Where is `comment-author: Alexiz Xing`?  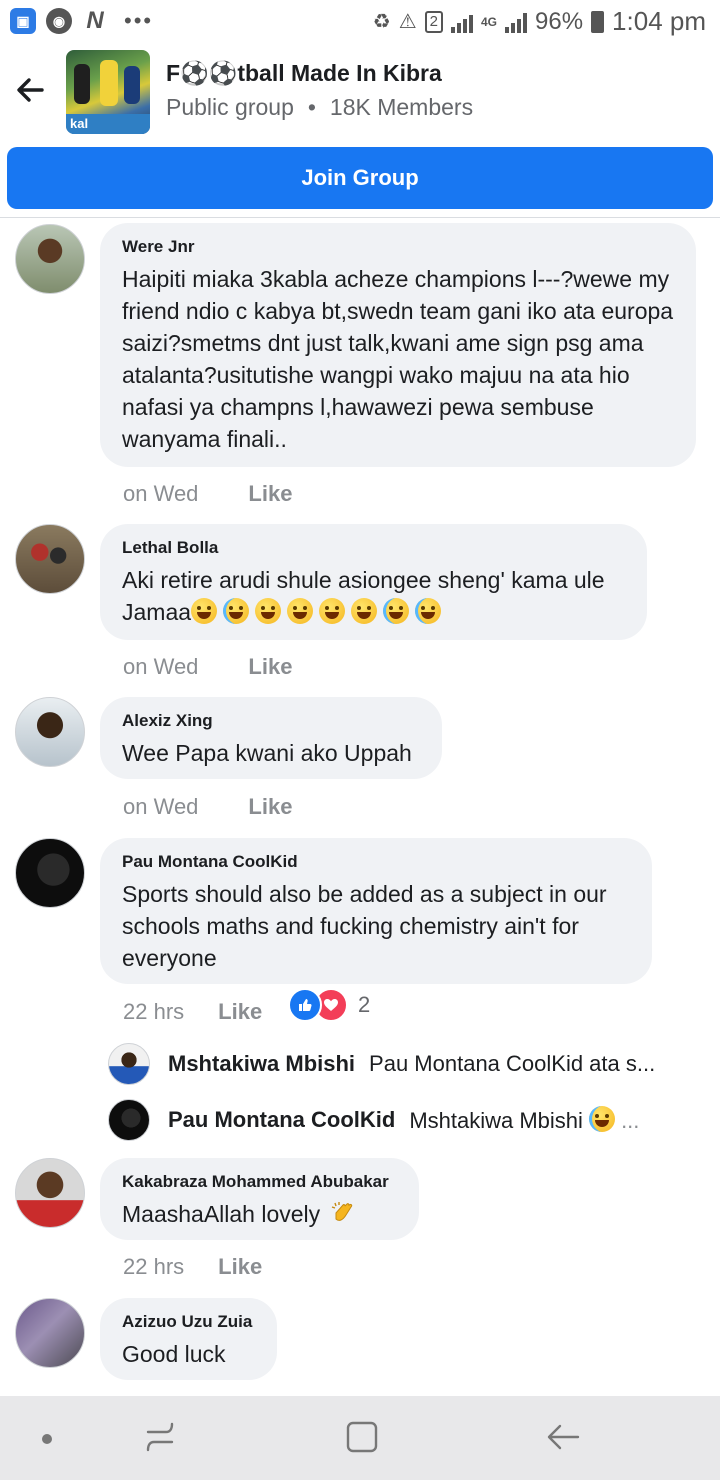 comment-author: Alexiz Xing is located at coordinates (271, 721).